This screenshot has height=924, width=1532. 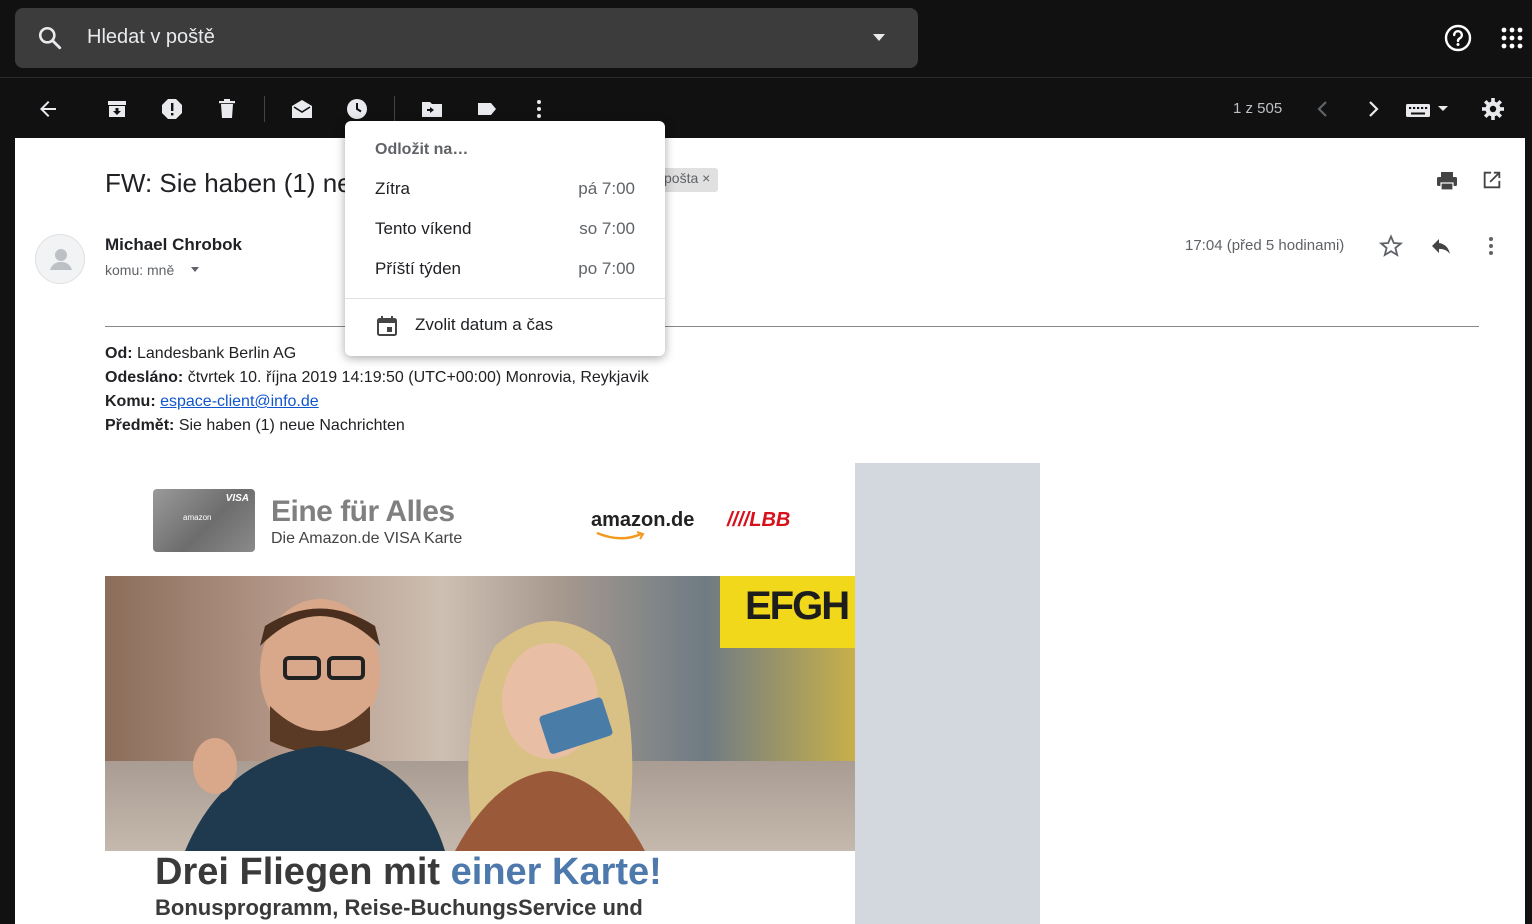 What do you see at coordinates (1493, 109) in the screenshot?
I see `settings-gear-icon` at bounding box center [1493, 109].